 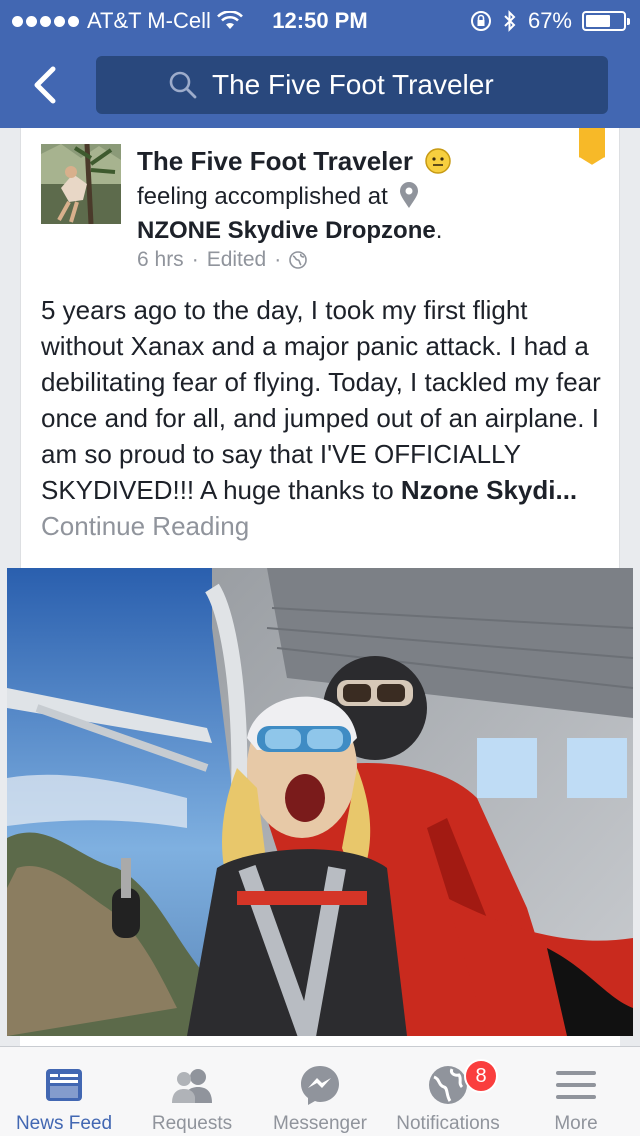 What do you see at coordinates (448, 1123) in the screenshot?
I see `tab-label: Notifications` at bounding box center [448, 1123].